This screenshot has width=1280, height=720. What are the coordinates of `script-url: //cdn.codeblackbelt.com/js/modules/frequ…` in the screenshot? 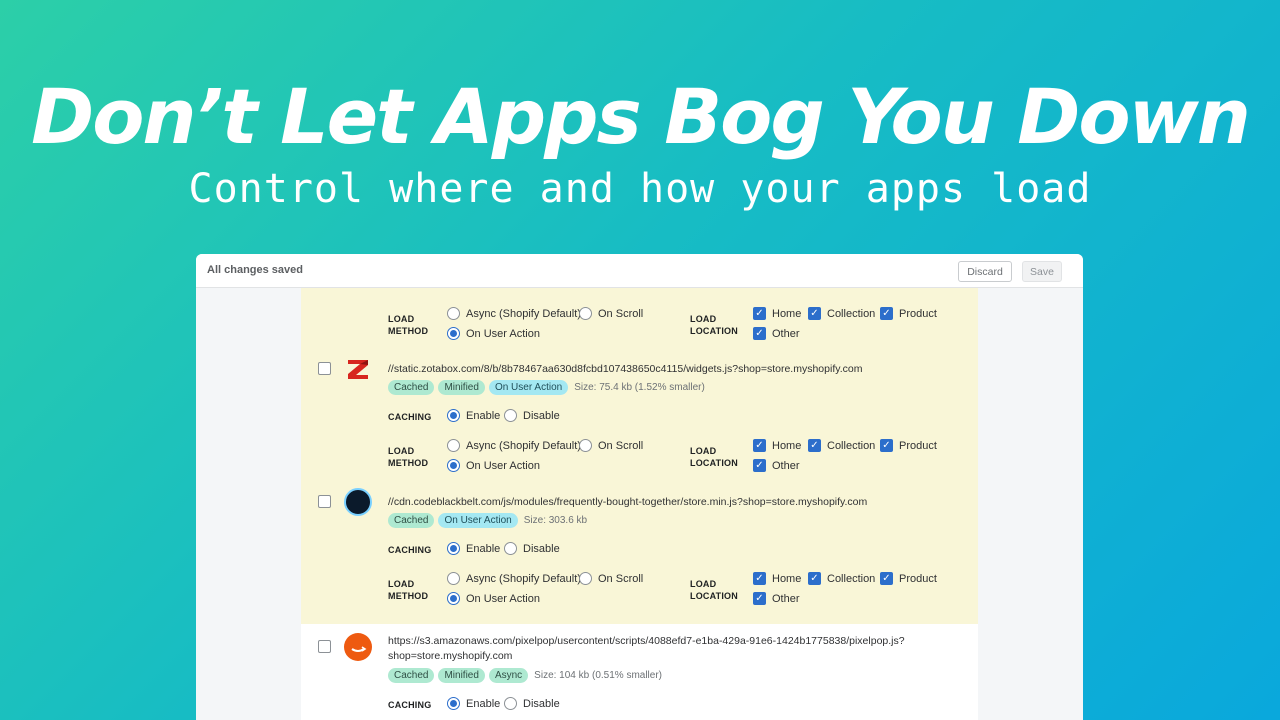 It's located at (628, 502).